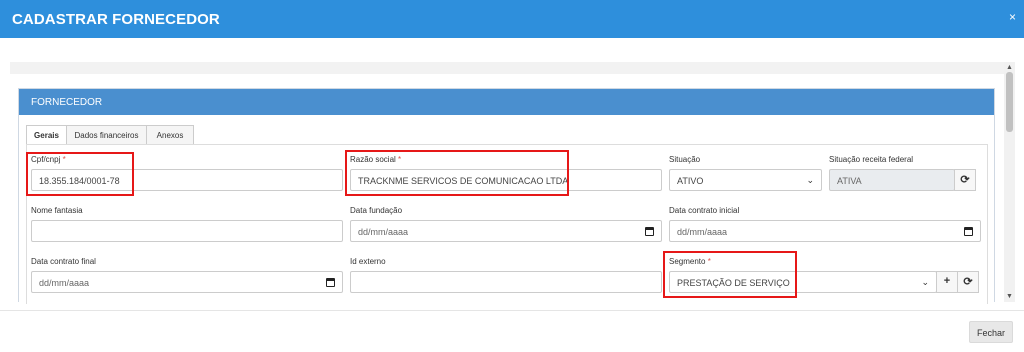 The image size is (1024, 352). What do you see at coordinates (825, 231) in the screenshot?
I see `data-contrato-inicial-input: dd/mm/aaaa` at bounding box center [825, 231].